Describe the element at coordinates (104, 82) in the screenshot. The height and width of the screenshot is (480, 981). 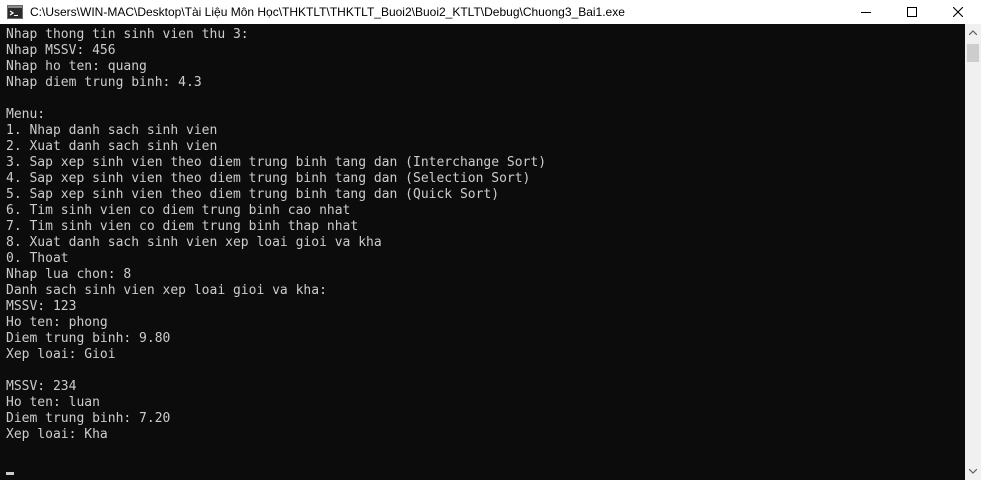
I see `console-line: Nhap diem trung binh: 4.3` at that location.